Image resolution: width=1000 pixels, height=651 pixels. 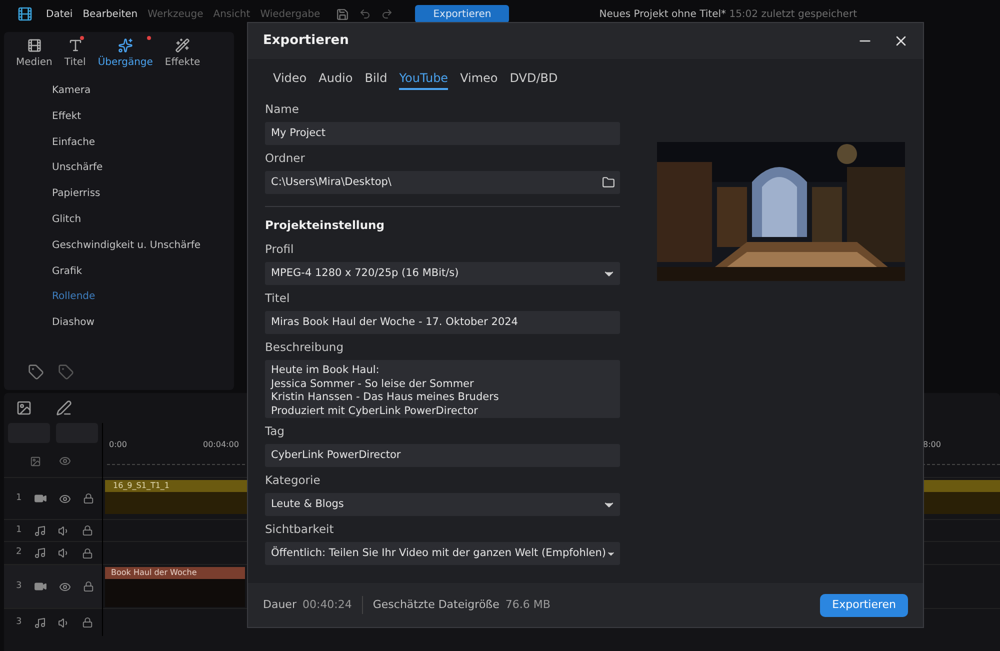 I want to click on tag-icon, so click(x=66, y=372).